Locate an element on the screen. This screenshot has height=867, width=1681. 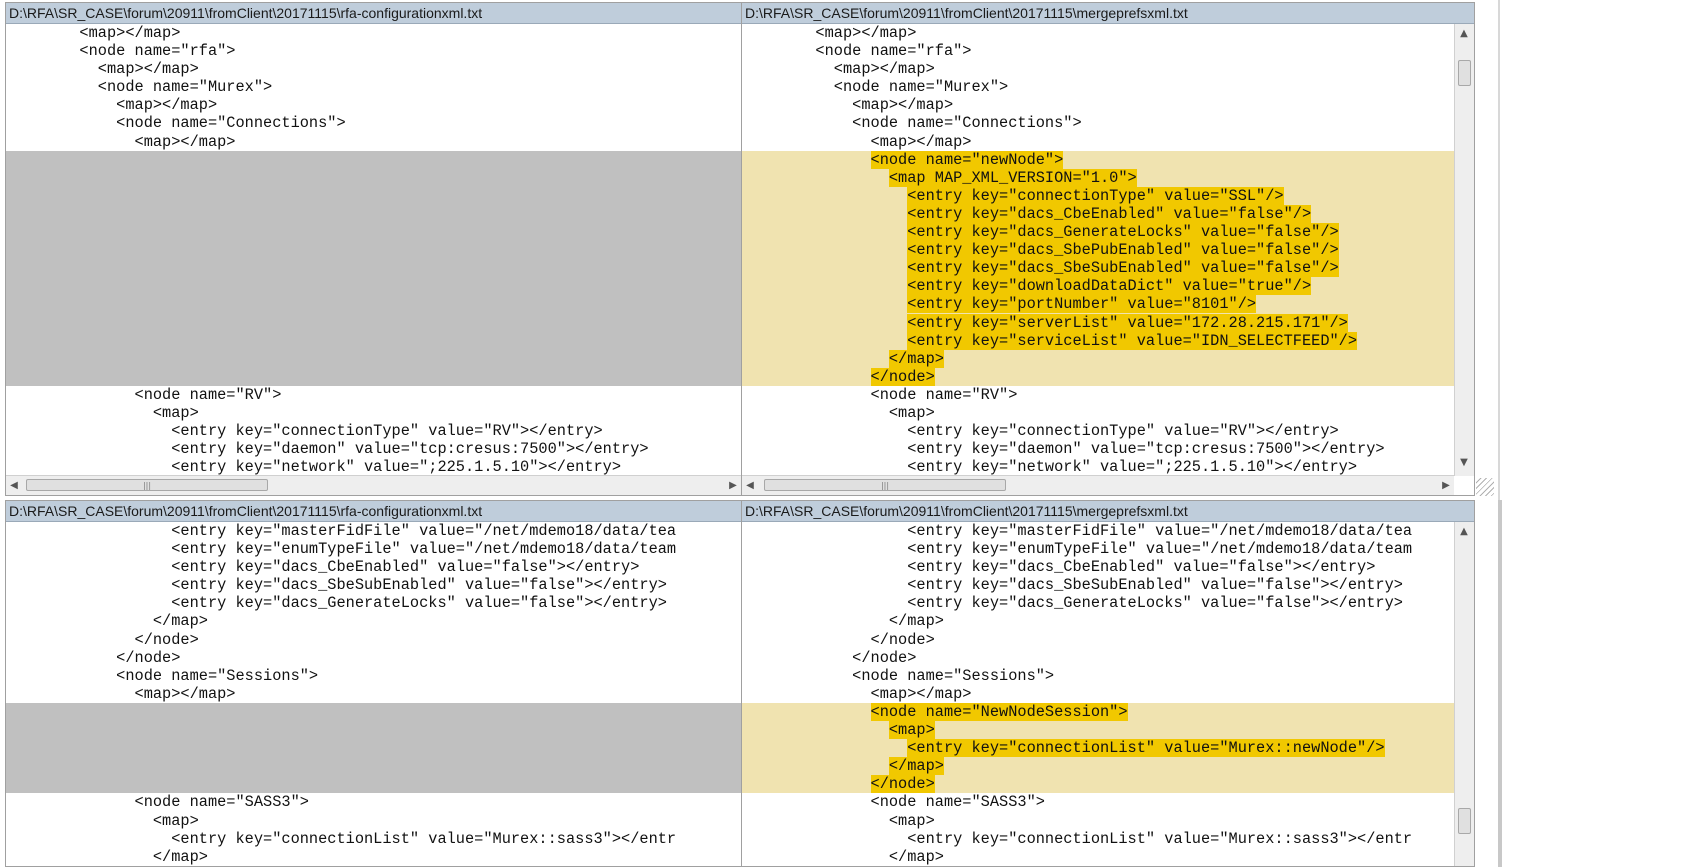
resize-grip-icon is located at coordinates (1485, 487).